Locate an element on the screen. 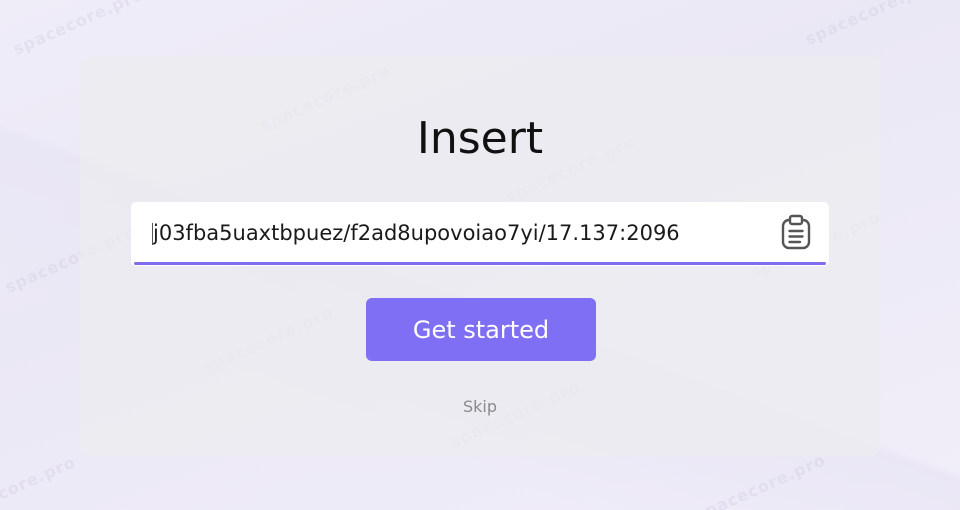 This screenshot has height=510, width=960. input-focus-underline is located at coordinates (480, 263).